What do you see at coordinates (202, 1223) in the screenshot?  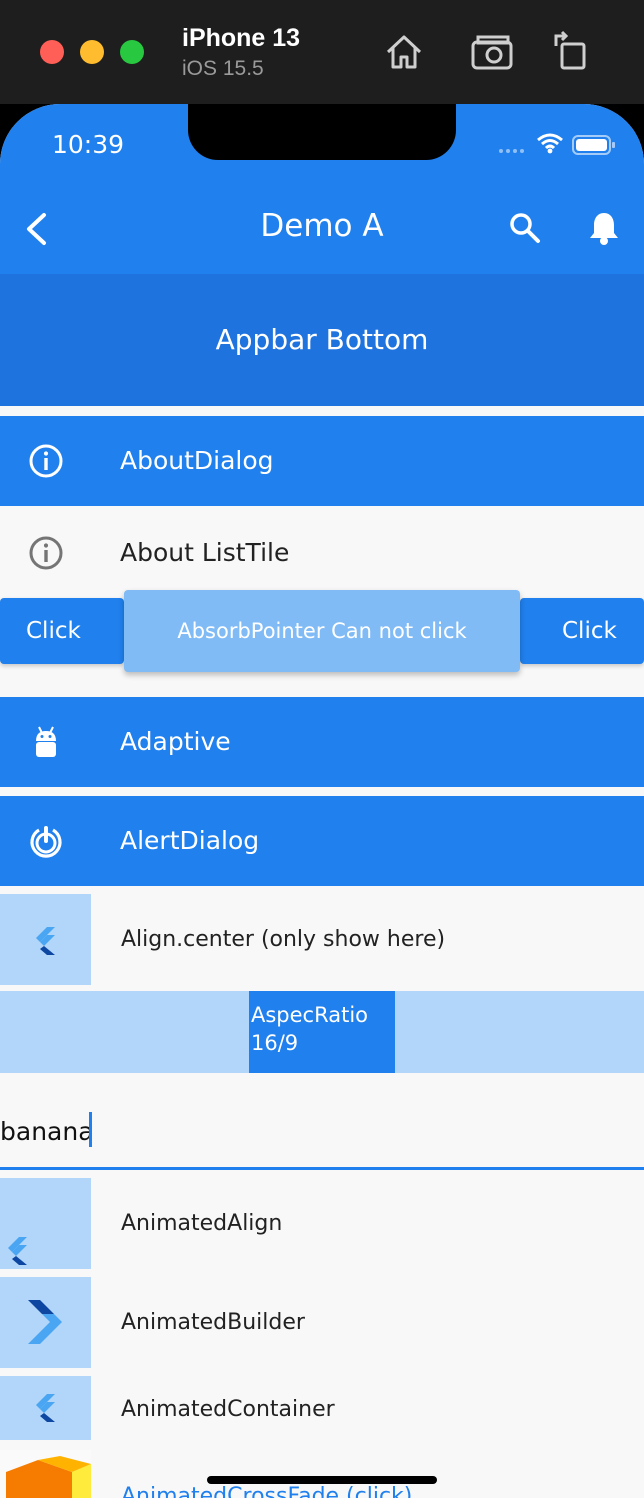 I see `animated-align-label: AnimatedAlign` at bounding box center [202, 1223].